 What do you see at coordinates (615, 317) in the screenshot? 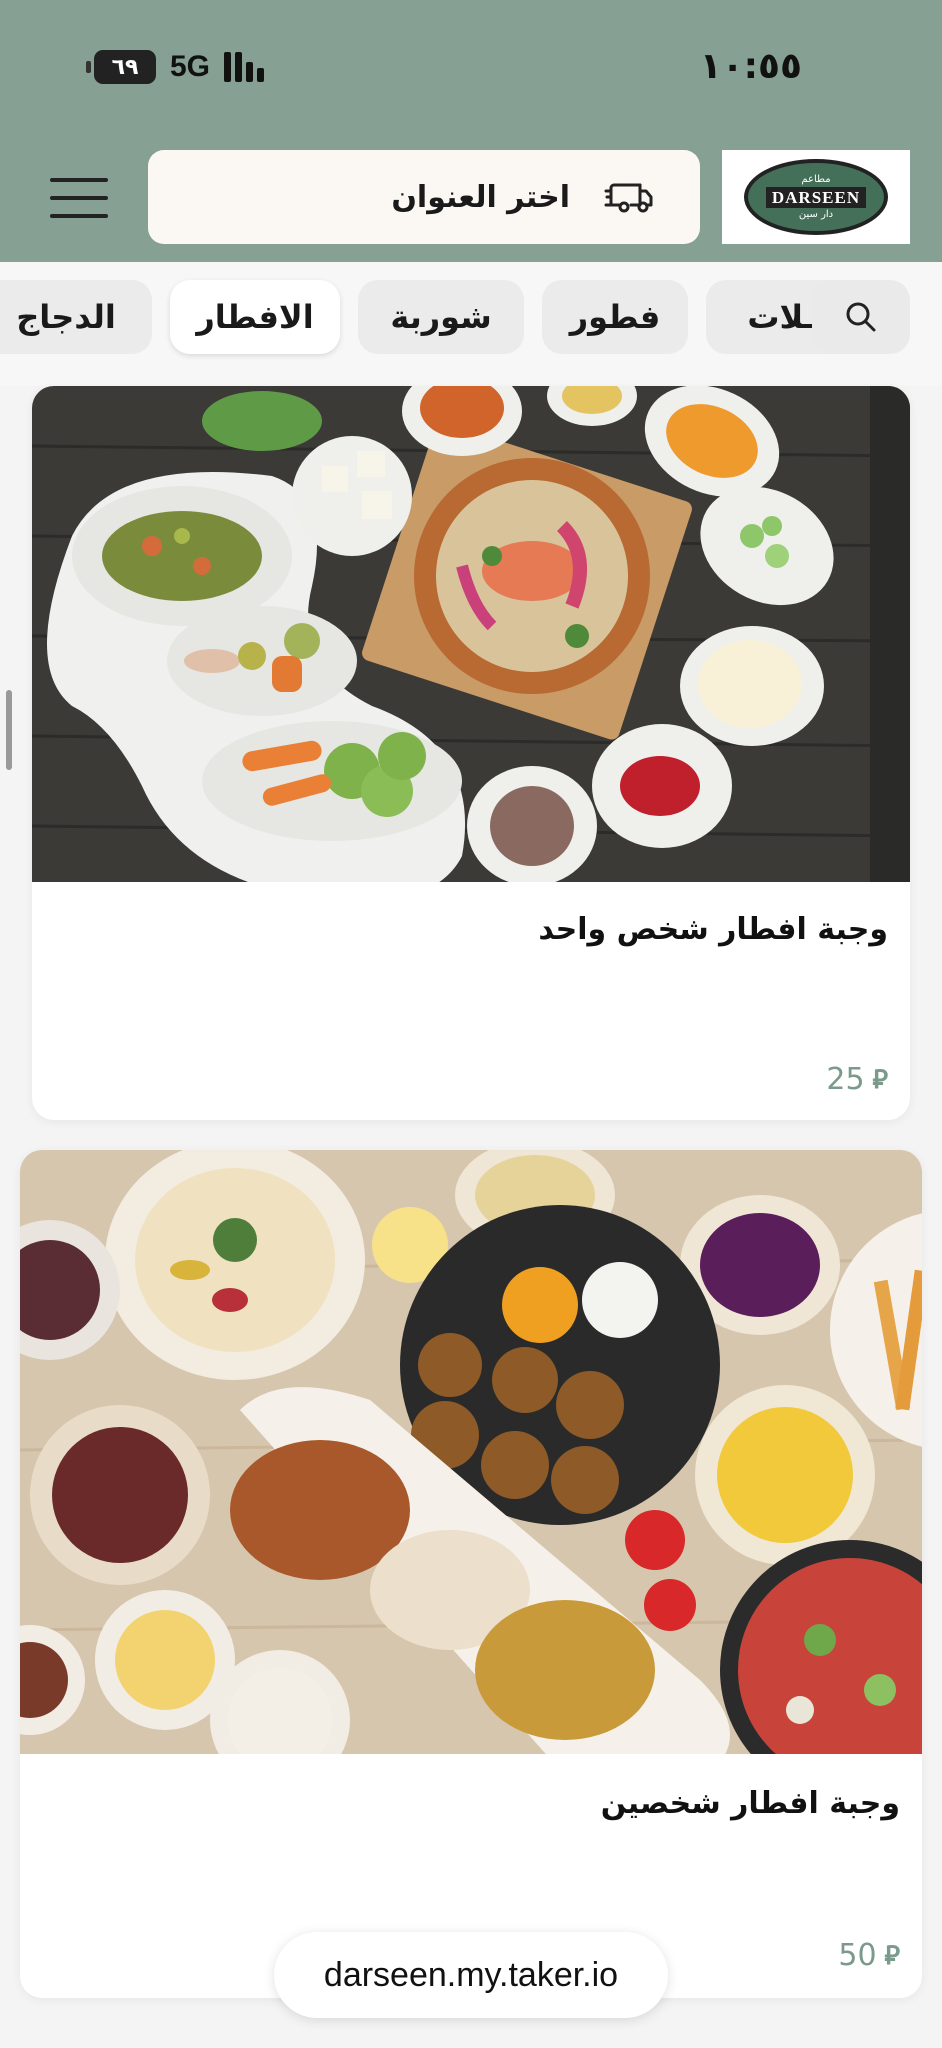
I see `category-tab-breakfast-pastries: فطور` at bounding box center [615, 317].